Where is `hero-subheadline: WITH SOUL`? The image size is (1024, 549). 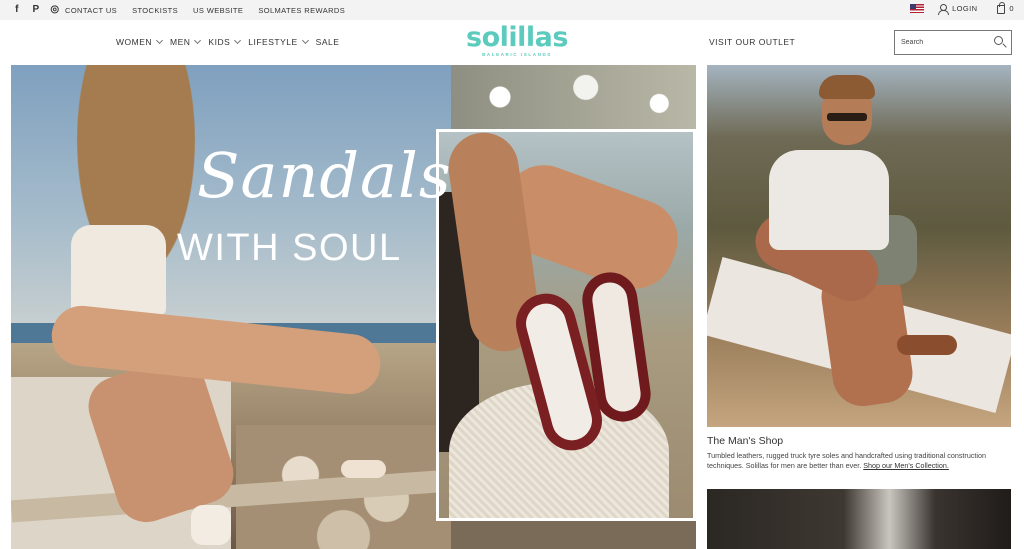
hero-subheadline: WITH SOUL is located at coordinates (289, 248).